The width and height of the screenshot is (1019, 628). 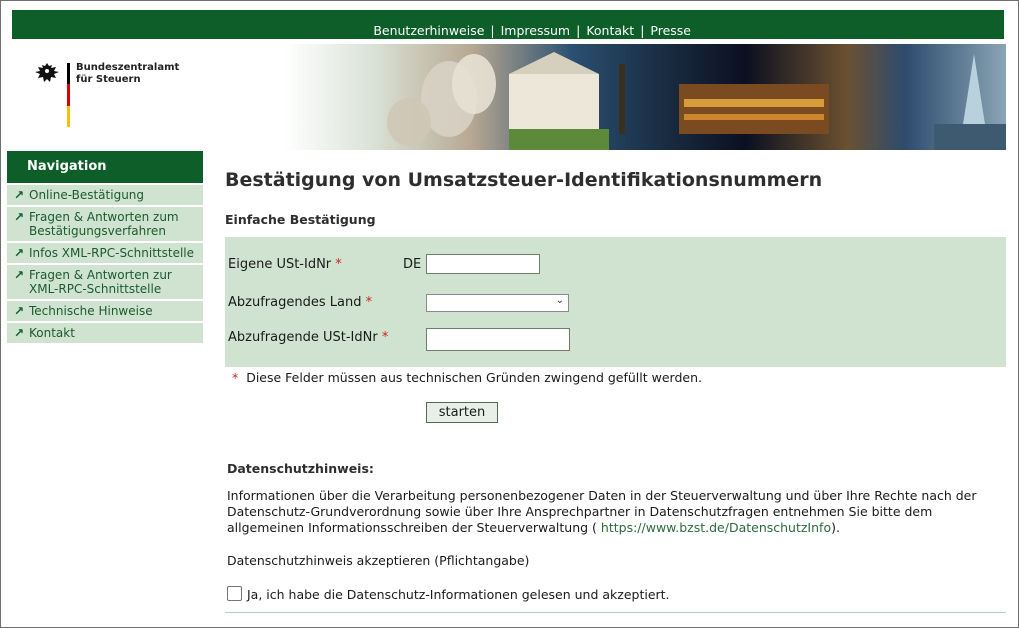 I want to click on nav-item-kontakt: ↗ Kontakt, so click(x=105, y=333).